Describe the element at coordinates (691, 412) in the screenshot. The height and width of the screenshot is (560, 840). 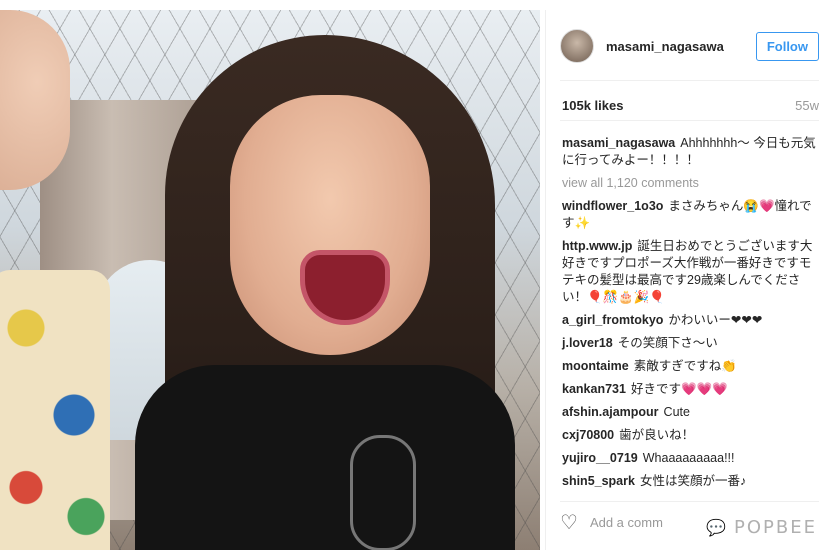
I see `comment-item: afshin.ajampour Cute` at that location.